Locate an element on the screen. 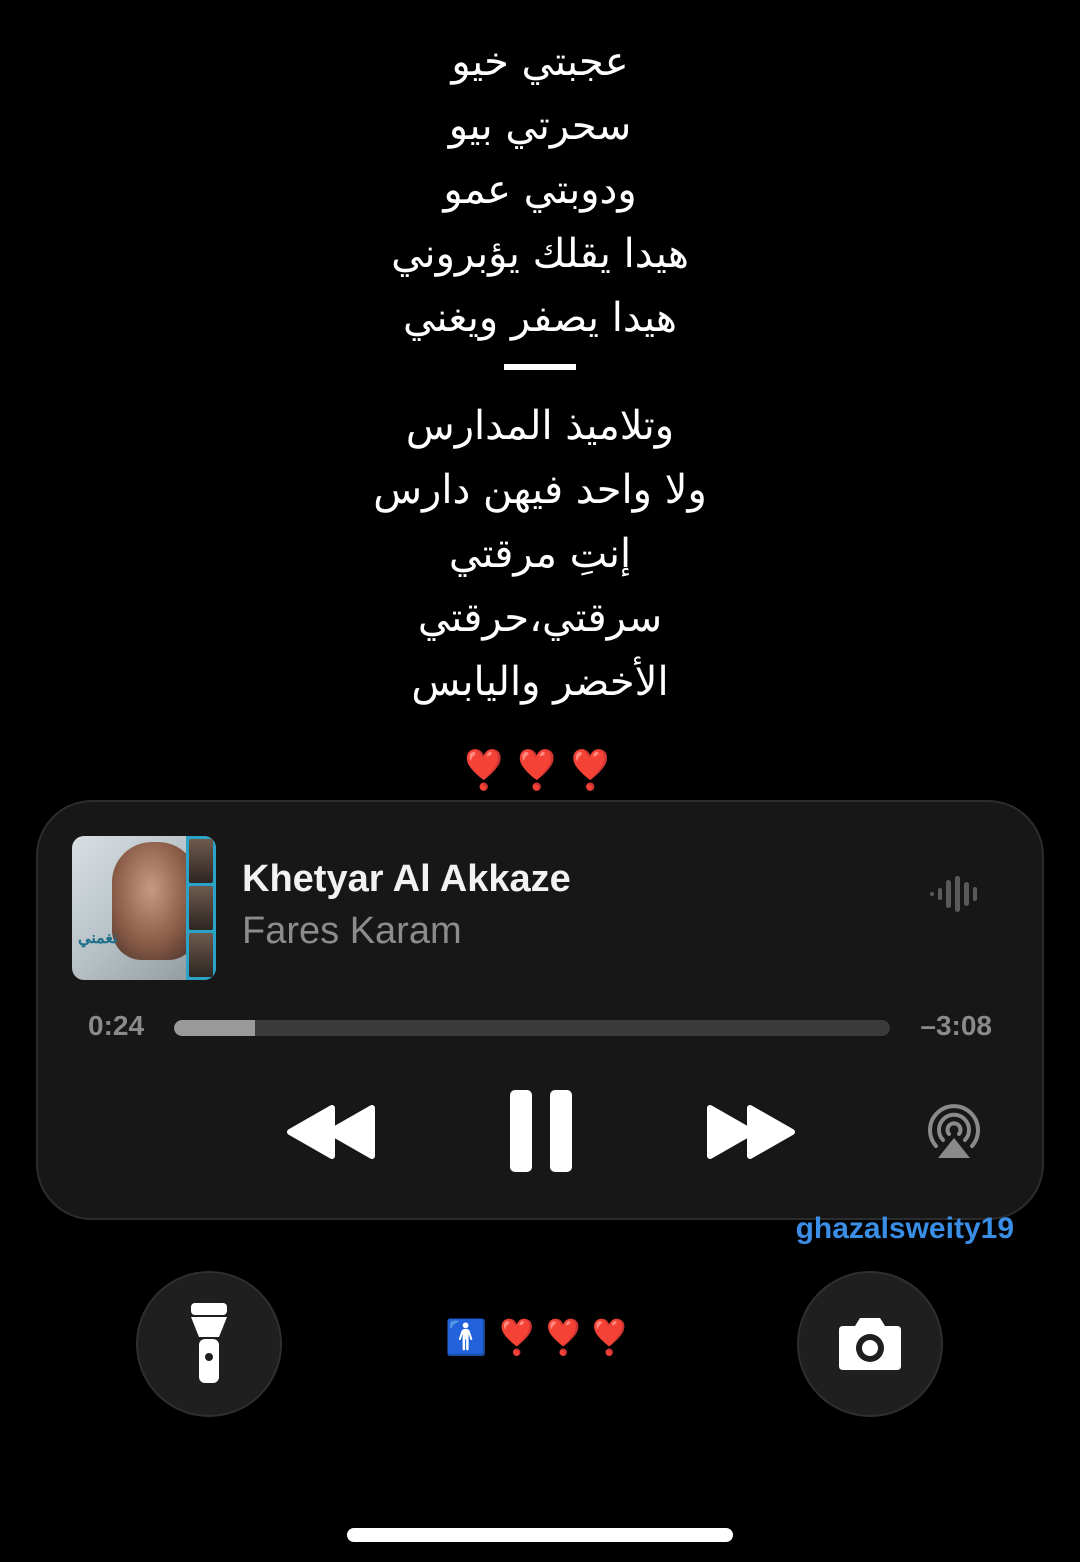 The height and width of the screenshot is (1562, 1080). hearts-decoration: ❣️❣️❣️ is located at coordinates (540, 770).